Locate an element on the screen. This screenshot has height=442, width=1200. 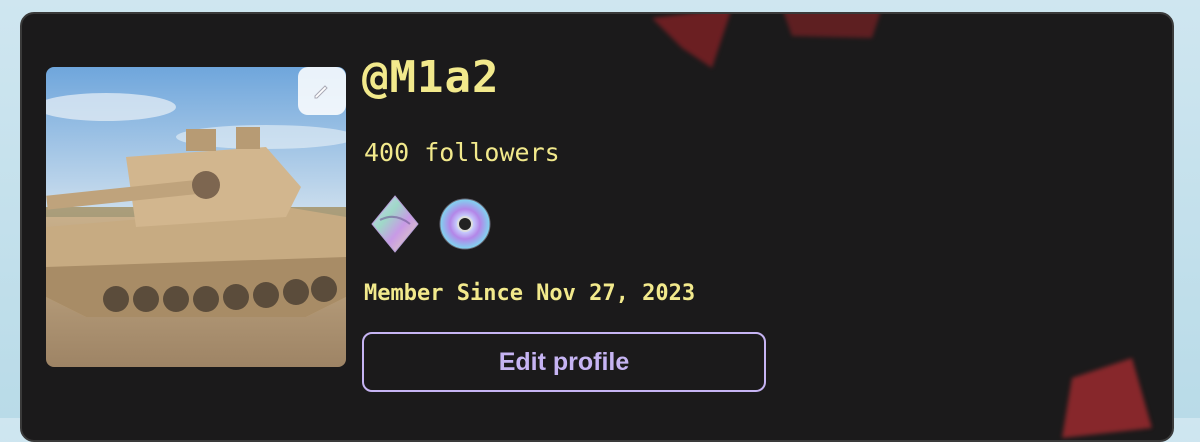
cd-disc-icon is located at coordinates (465, 224).